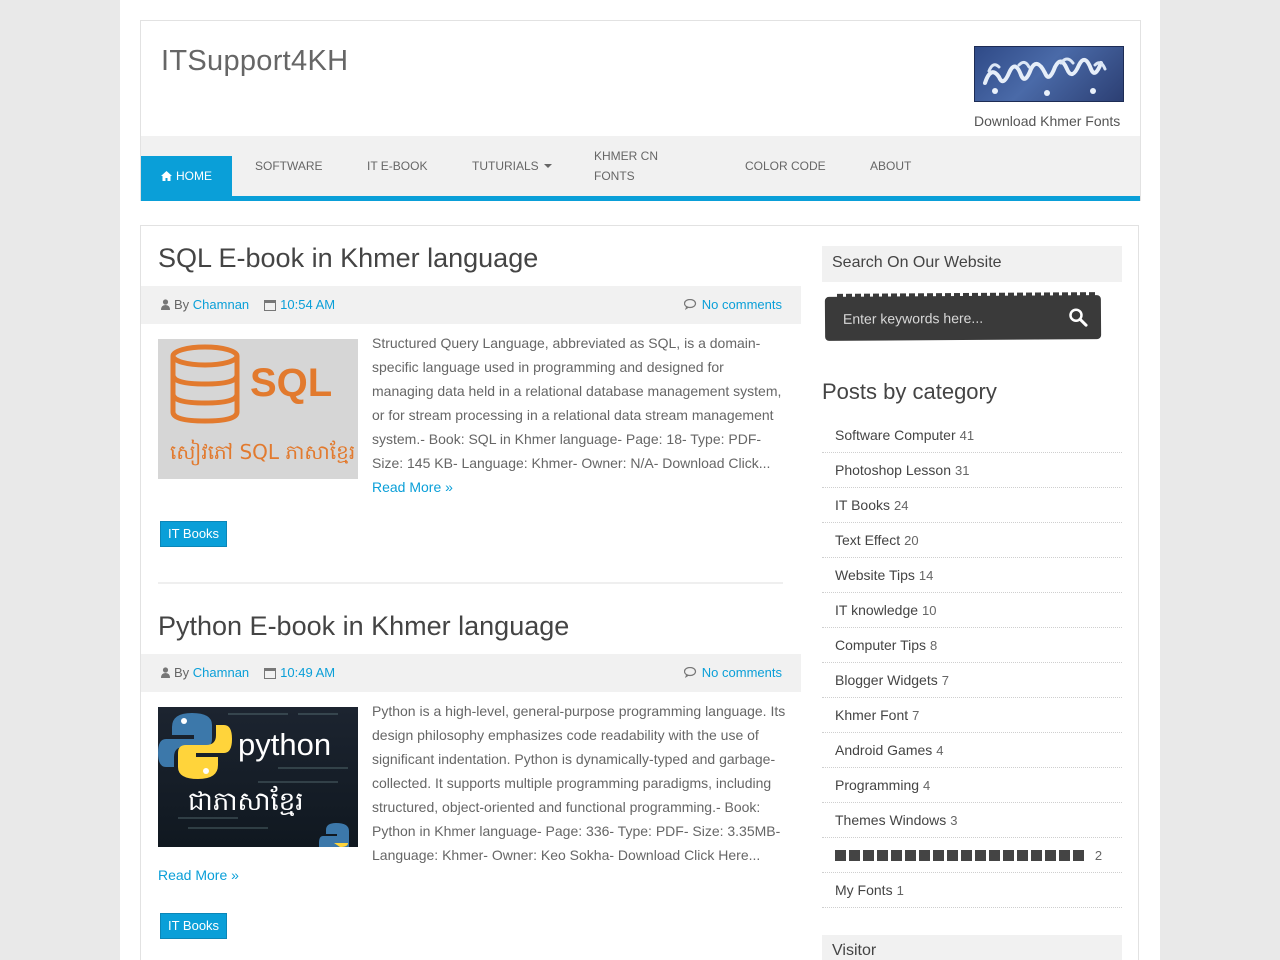 Image resolution: width=1280 pixels, height=960 pixels. Describe the element at coordinates (634, 166) in the screenshot. I see `nav-khmer-cn-fonts: KHMER CN FONTS` at that location.